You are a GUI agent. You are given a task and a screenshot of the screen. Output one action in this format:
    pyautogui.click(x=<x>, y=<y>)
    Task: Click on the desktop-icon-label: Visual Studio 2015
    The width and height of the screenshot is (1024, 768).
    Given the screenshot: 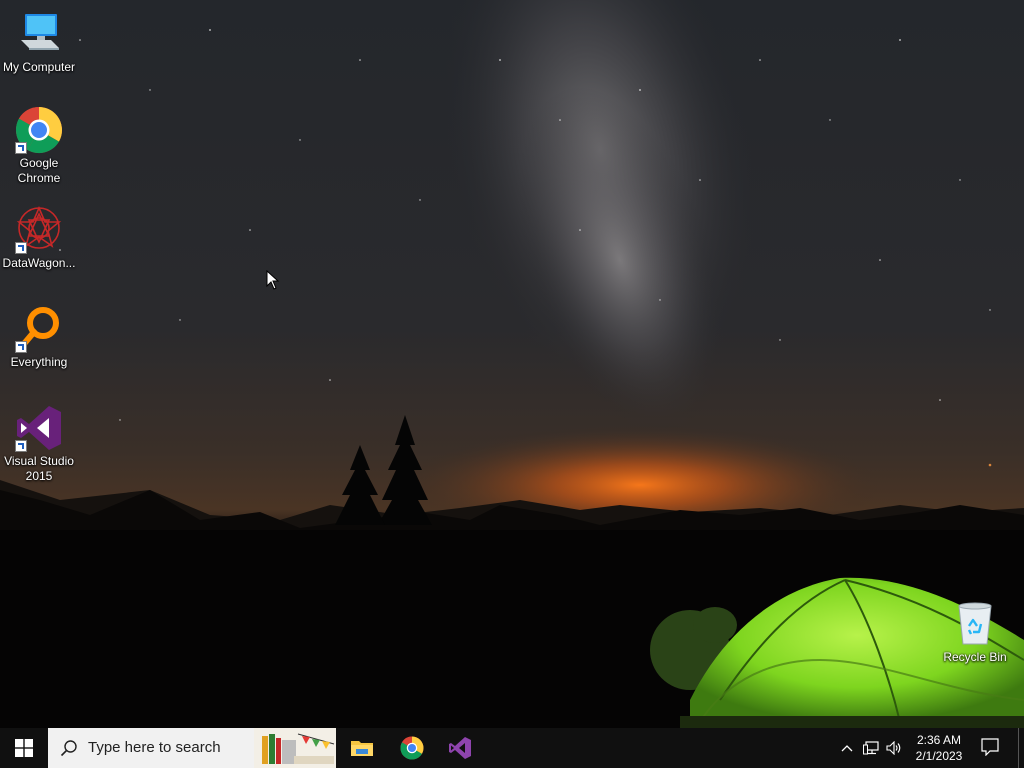 What is the action you would take?
    pyautogui.click(x=39, y=468)
    